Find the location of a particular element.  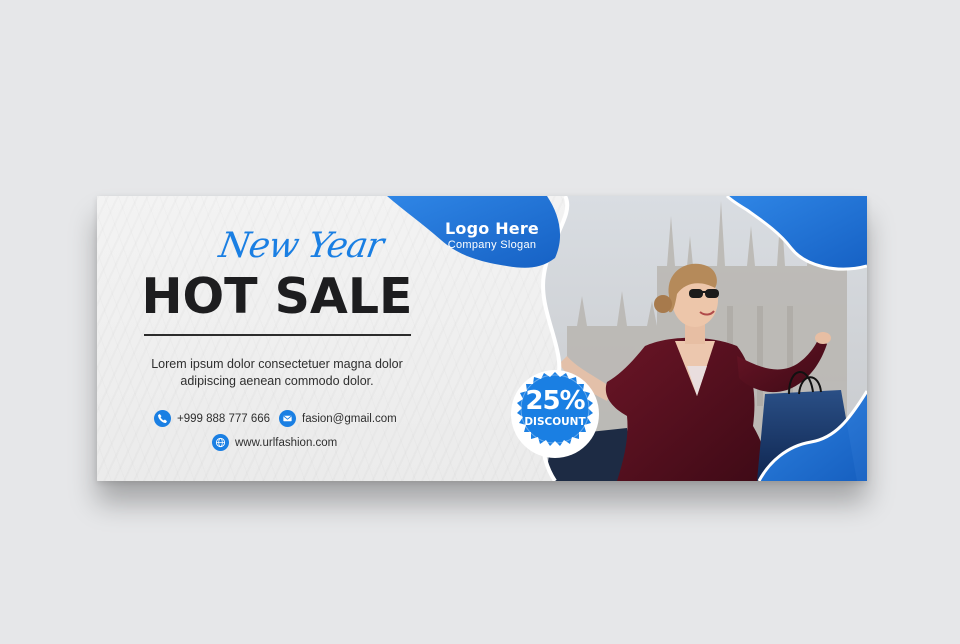

discount-label: DISCOUNT is located at coordinates (555, 422).